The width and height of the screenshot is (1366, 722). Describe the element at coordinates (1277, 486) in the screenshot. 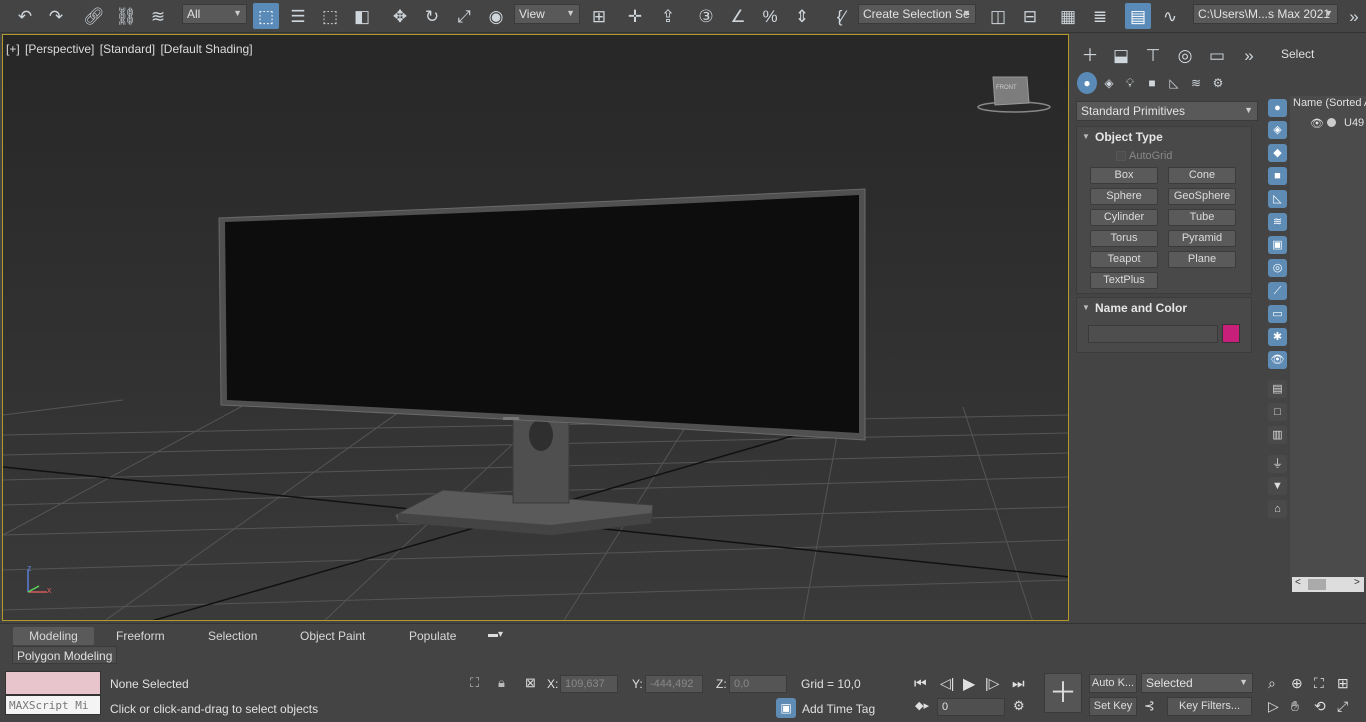

I see `filter-funnel-icon: ▼` at that location.